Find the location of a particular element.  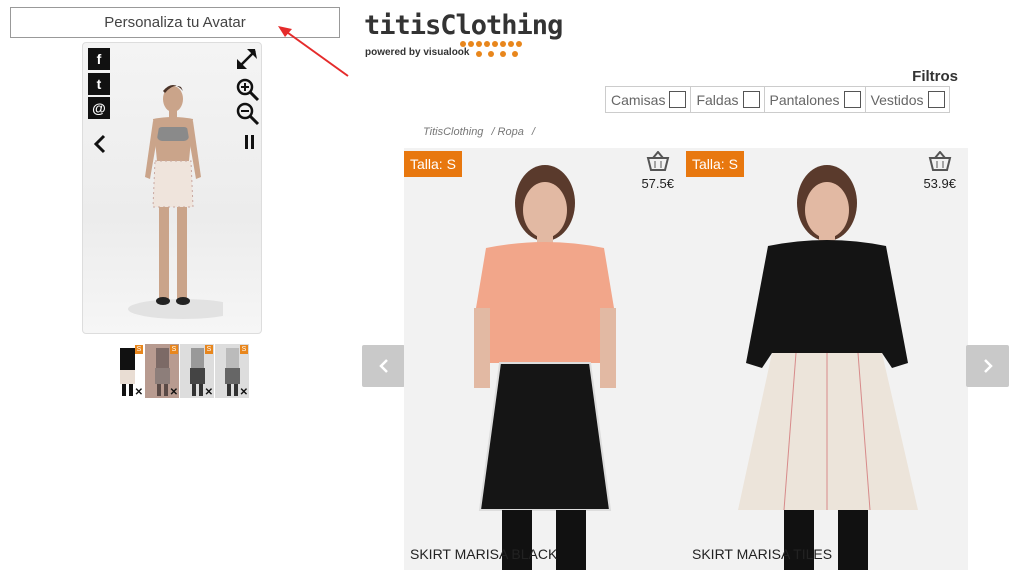

avatar-figure is located at coordinates (175, 202).